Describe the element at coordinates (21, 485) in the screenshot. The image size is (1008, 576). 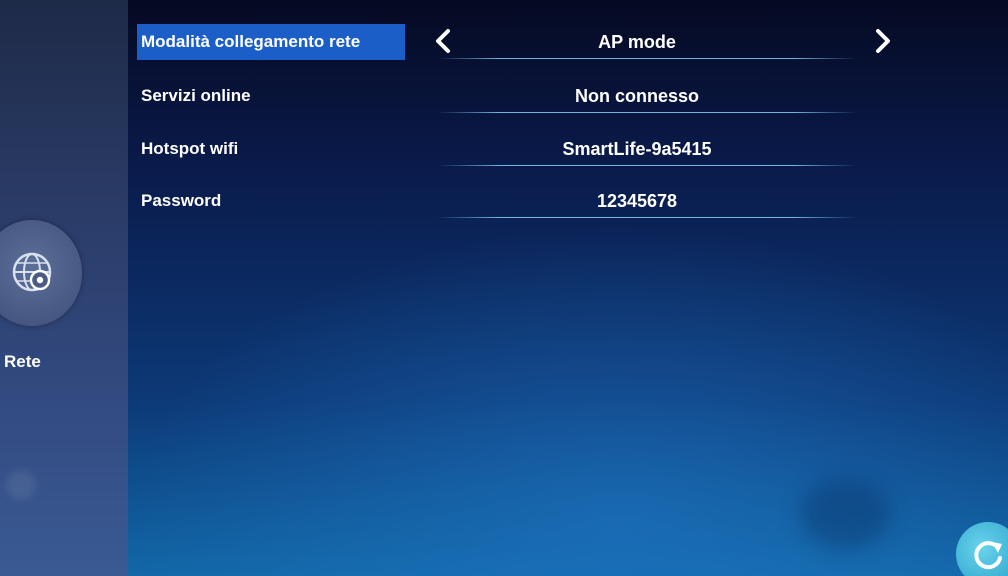
I see `sidebar-decoration` at that location.